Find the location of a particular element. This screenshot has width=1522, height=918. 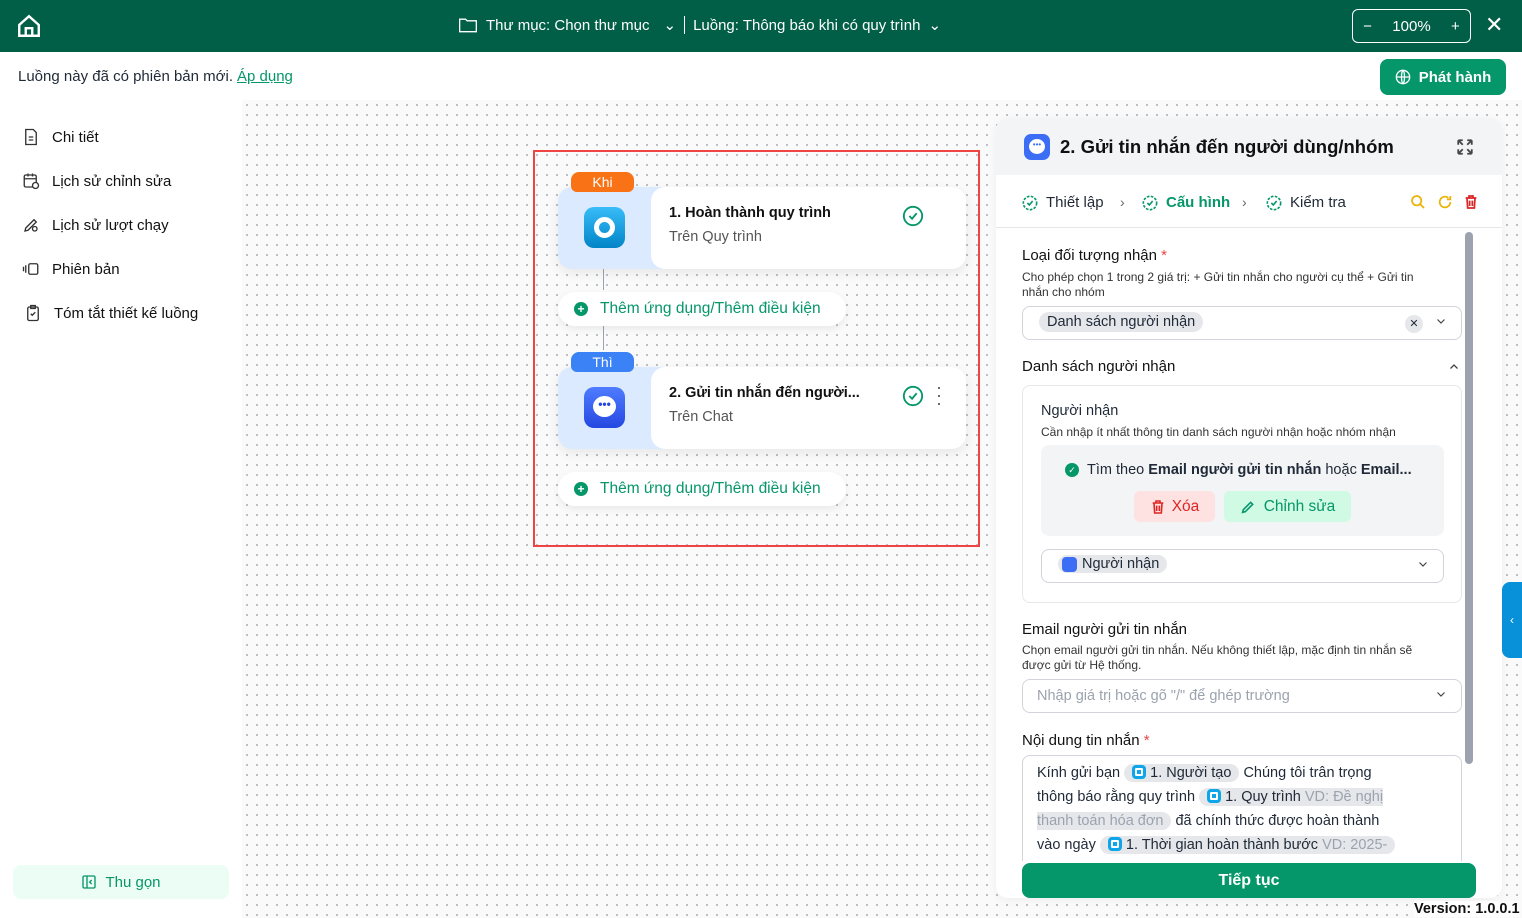

sidebar-item-run-history: Lịch sử lượt chạy is located at coordinates (95, 225).